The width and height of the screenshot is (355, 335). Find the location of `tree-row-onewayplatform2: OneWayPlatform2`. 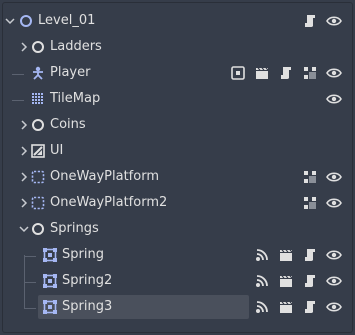

tree-row-onewayplatform2: OneWayPlatform2 is located at coordinates (177, 203).